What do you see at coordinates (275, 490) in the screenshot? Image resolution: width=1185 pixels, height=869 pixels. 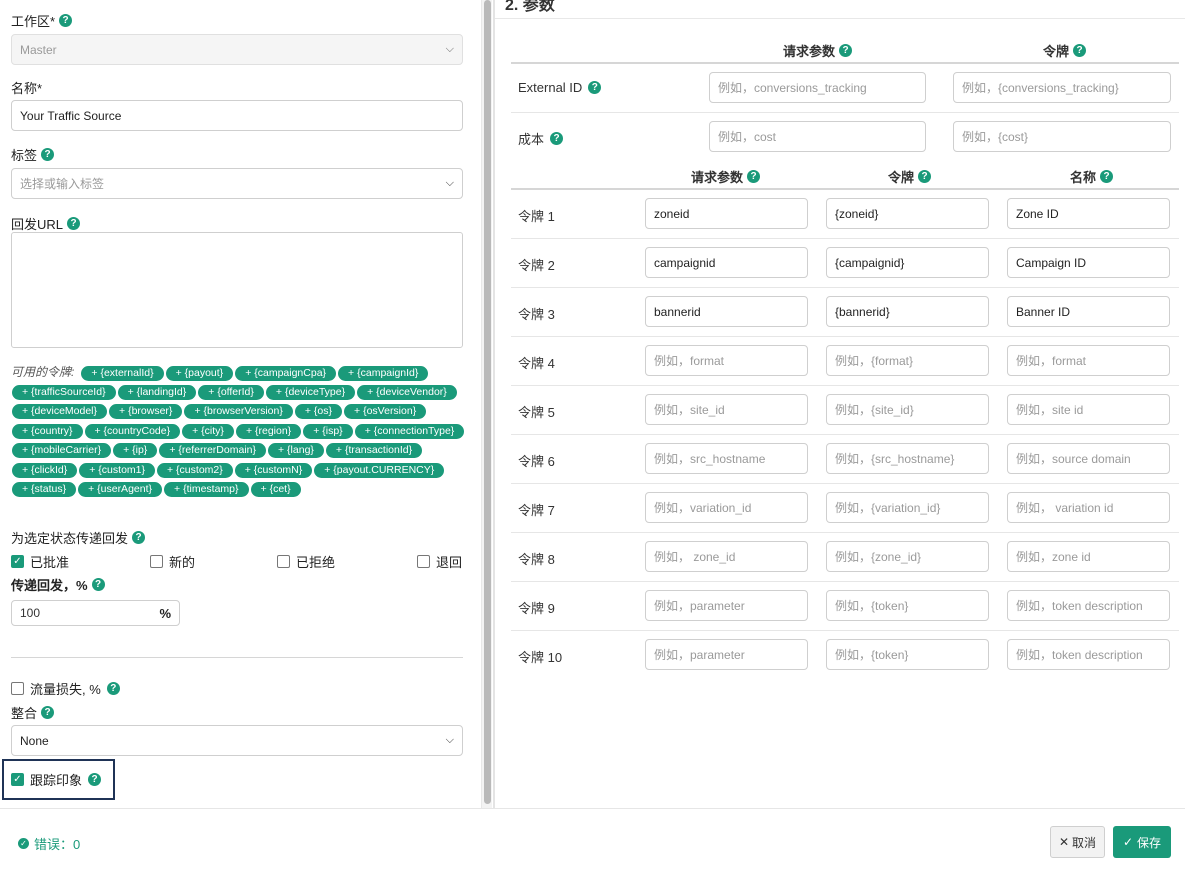 I see `token-chip: + {cet}` at bounding box center [275, 490].